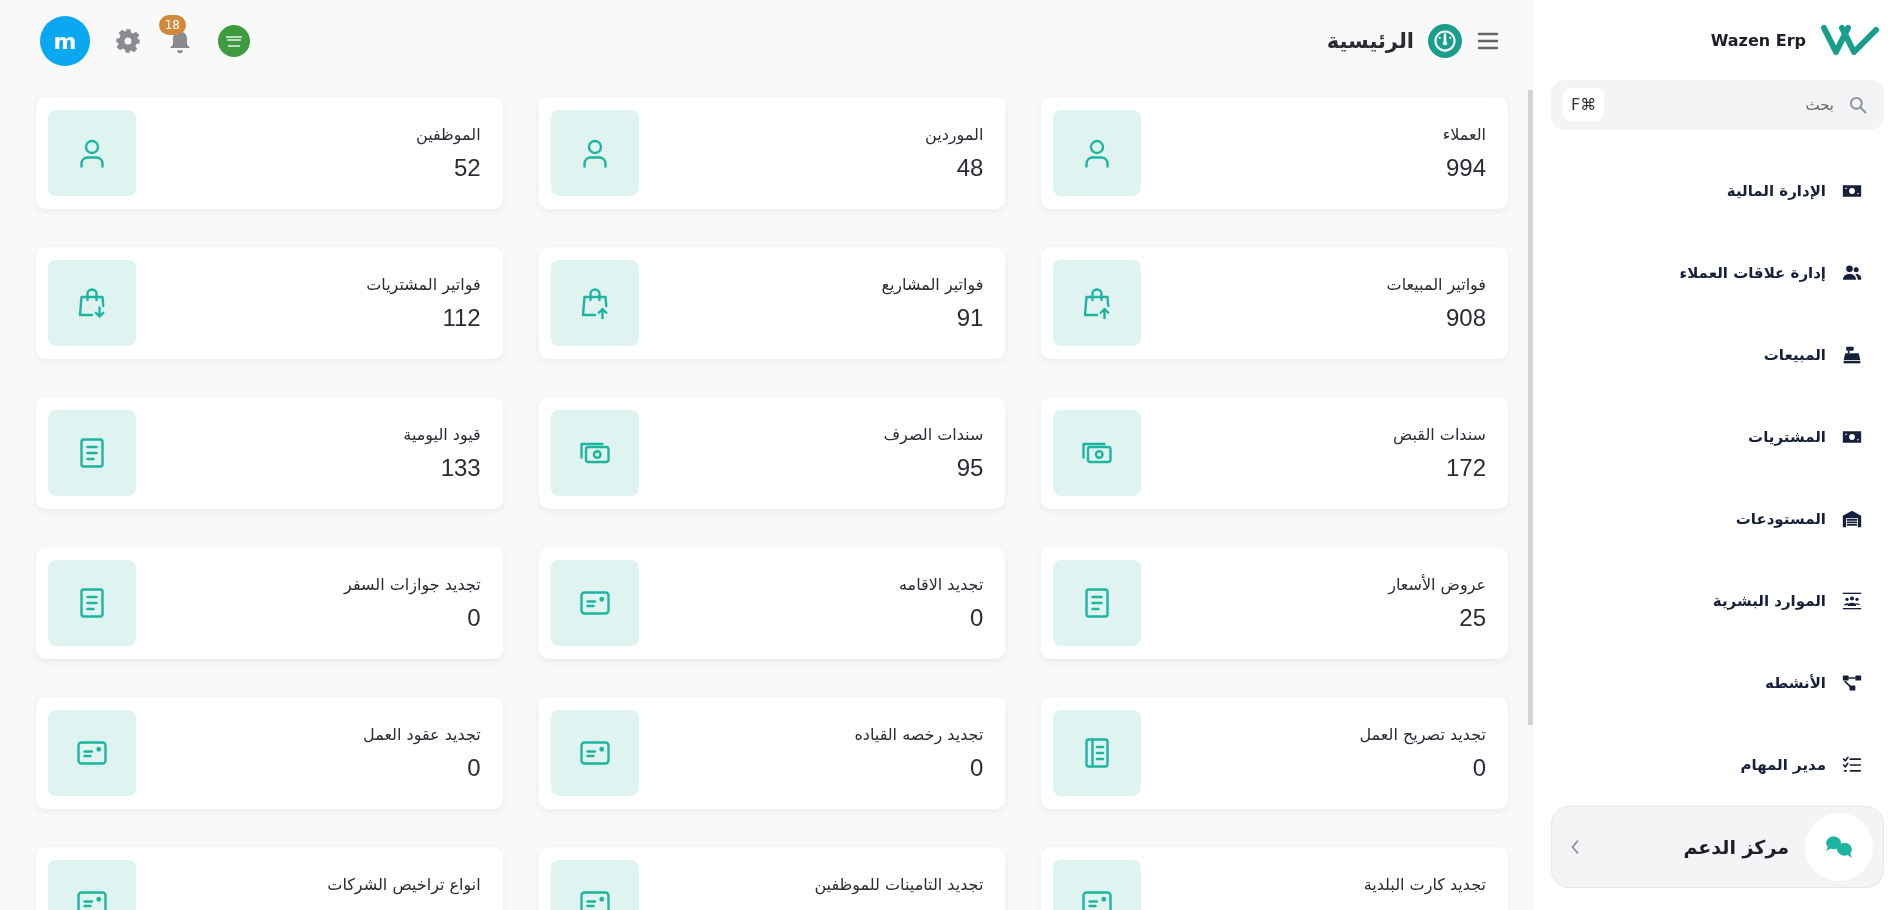 This screenshot has height=910, width=1898. I want to click on brand-name: Wazen Erp, so click(1758, 40).